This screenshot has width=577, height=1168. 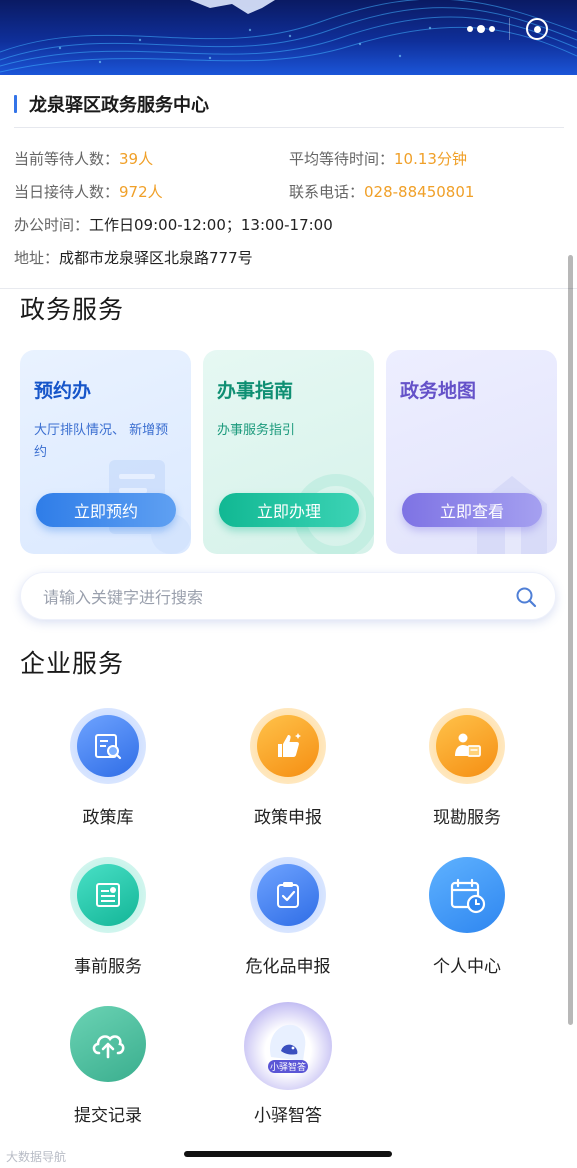 I want to click on pre-service-tile: 事前服务, so click(x=108, y=922).